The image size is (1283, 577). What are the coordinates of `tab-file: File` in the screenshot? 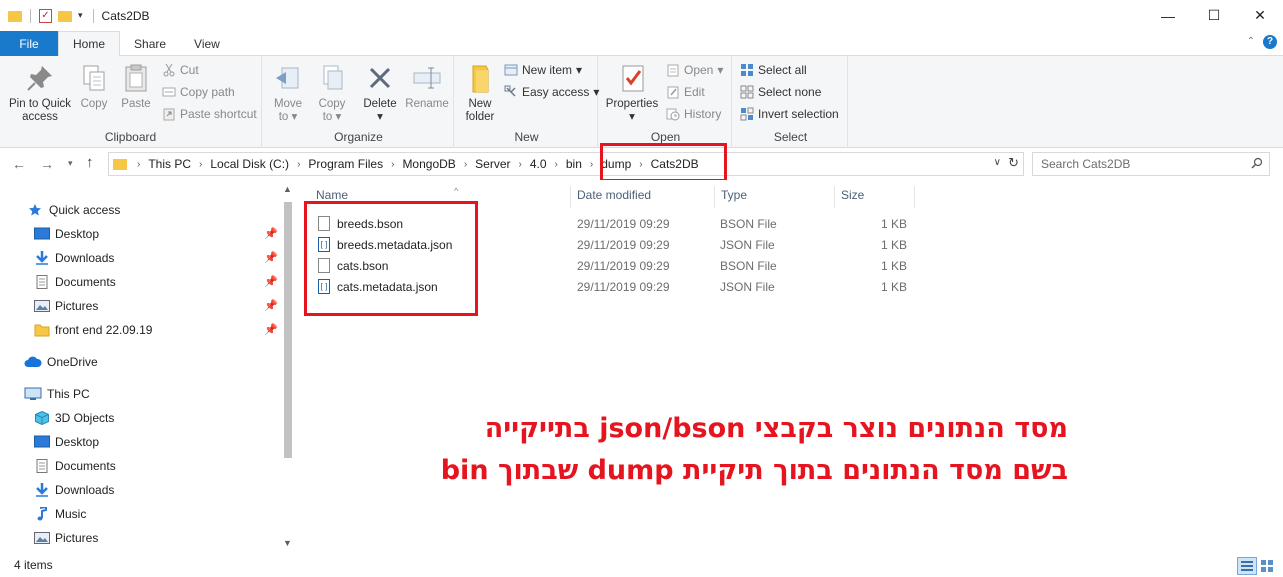 It's located at (29, 43).